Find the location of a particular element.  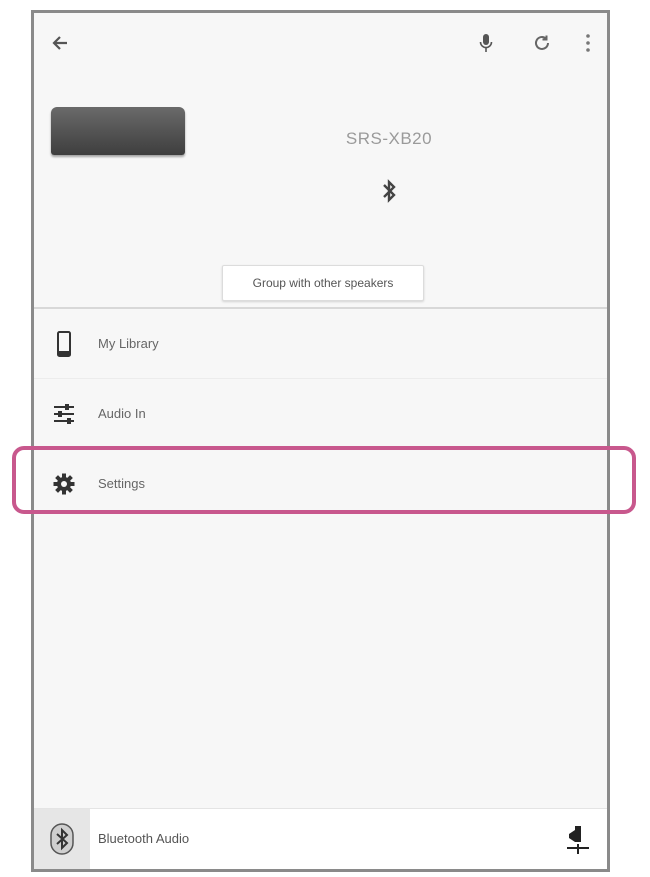

device-name: SRS-XB20 is located at coordinates (389, 138).